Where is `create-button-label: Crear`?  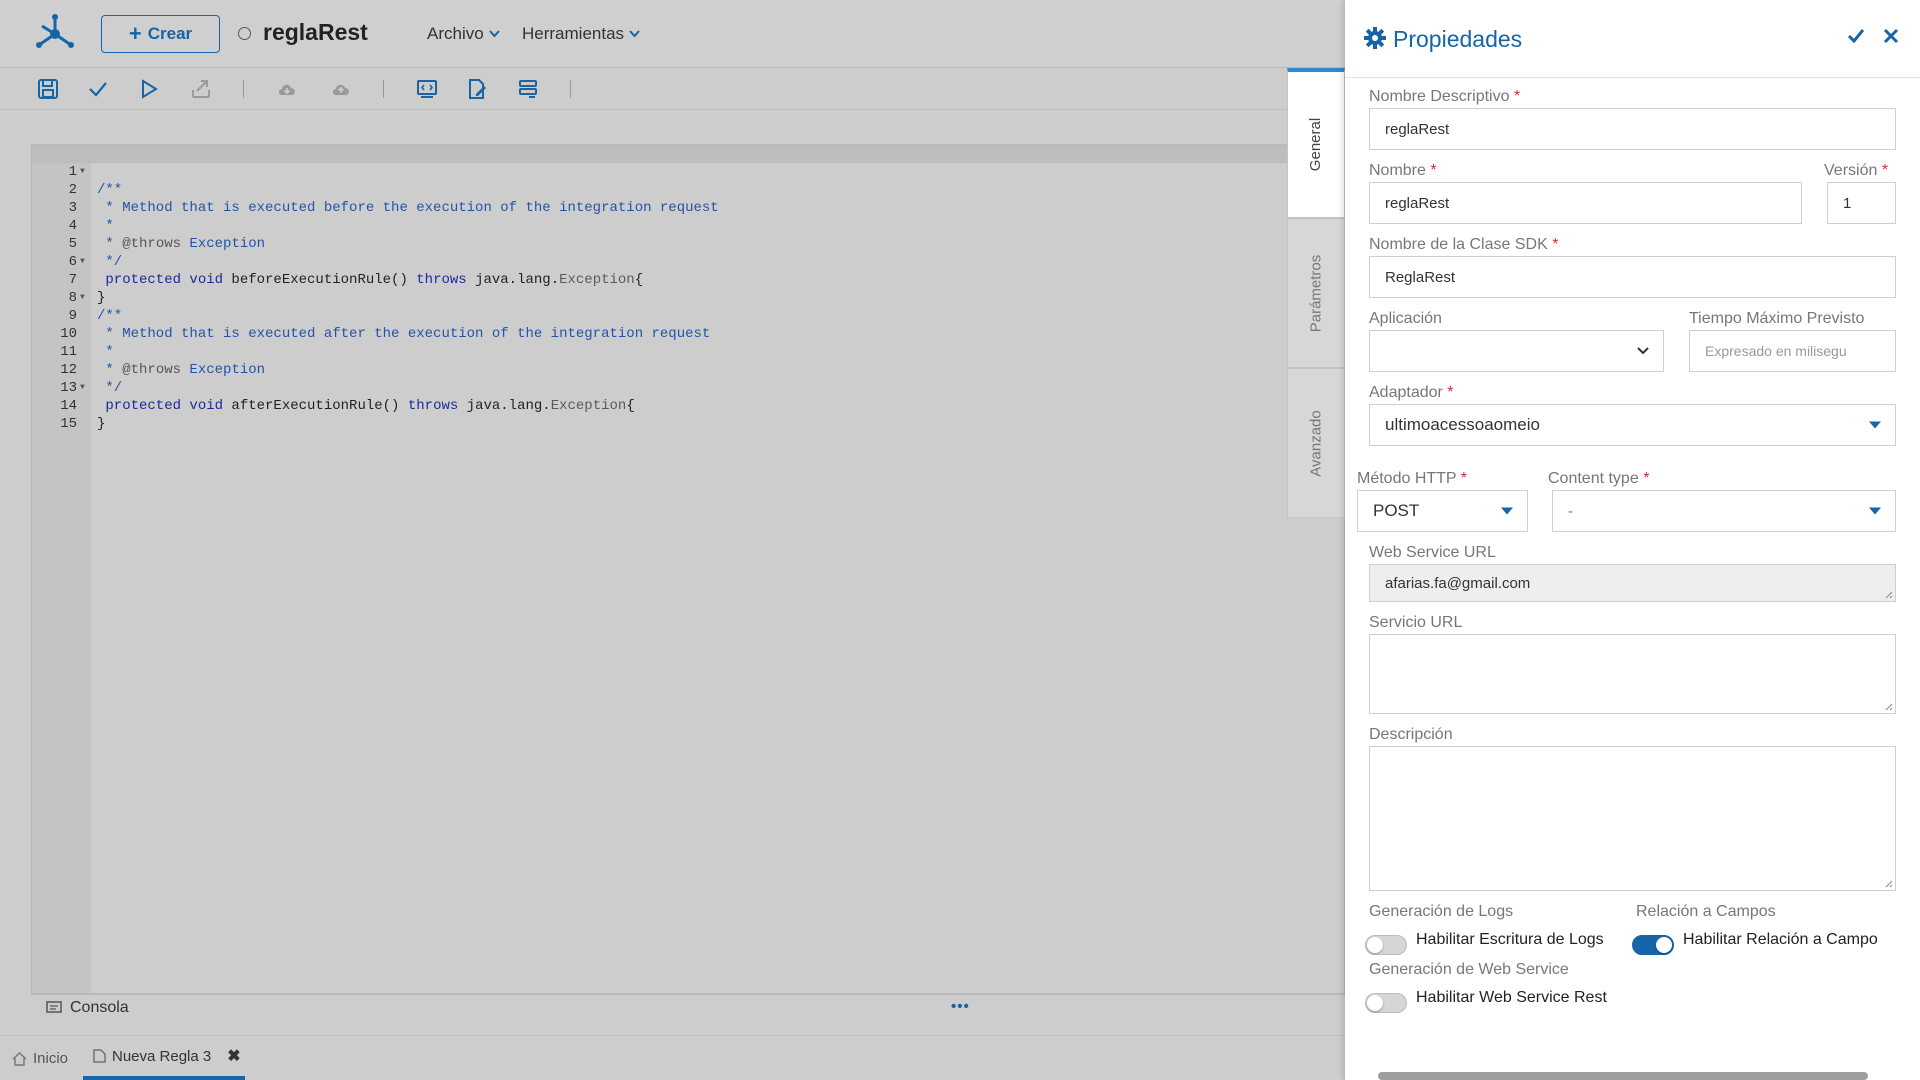
create-button-label: Crear is located at coordinates (170, 33).